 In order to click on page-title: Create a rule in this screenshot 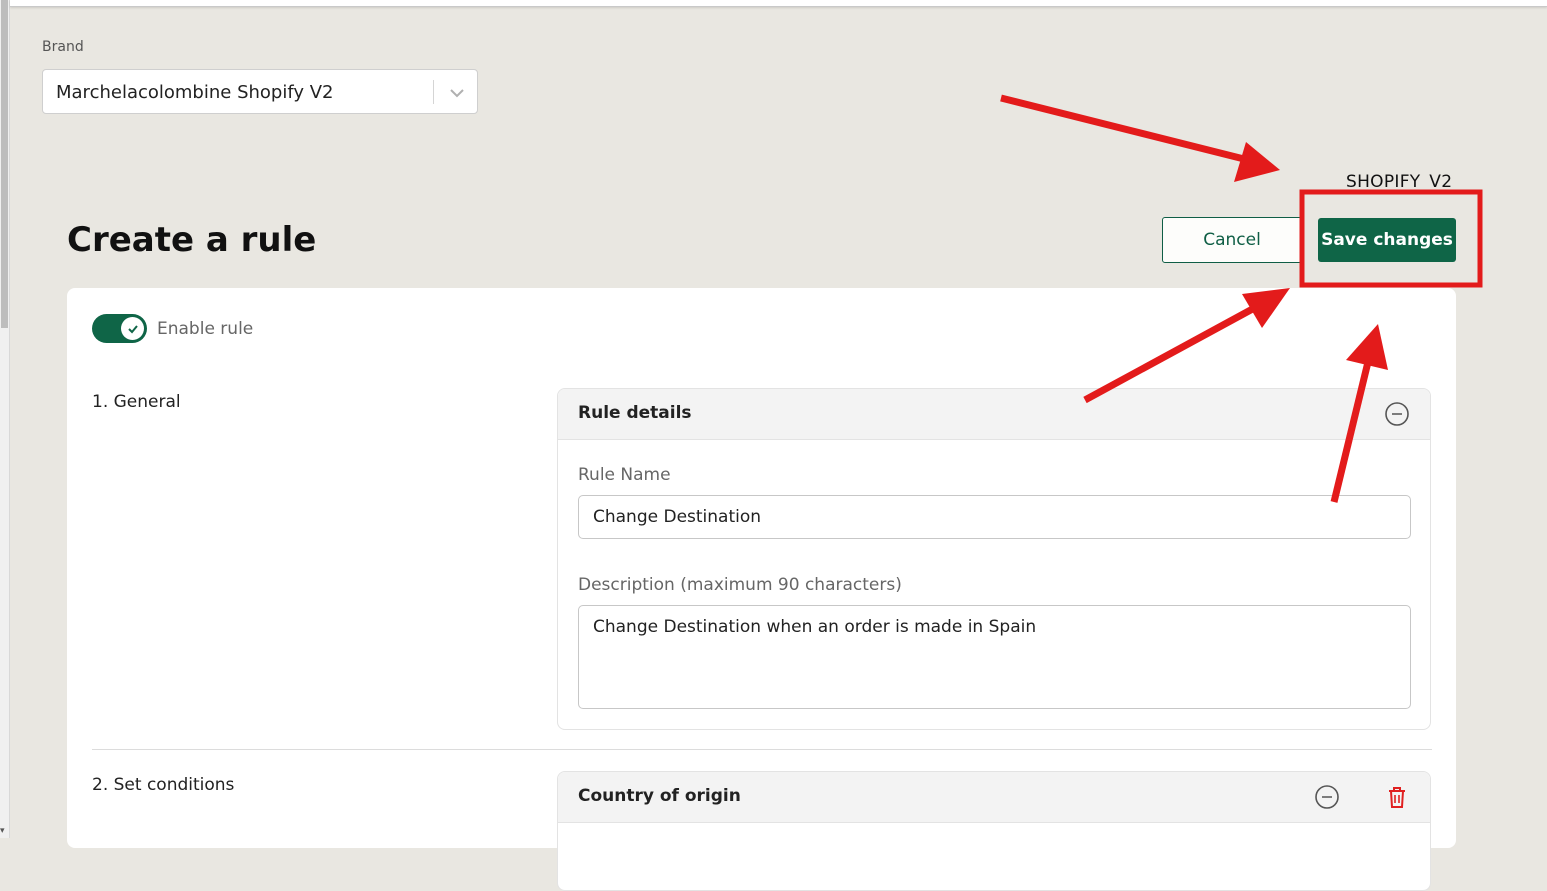, I will do `click(192, 240)`.